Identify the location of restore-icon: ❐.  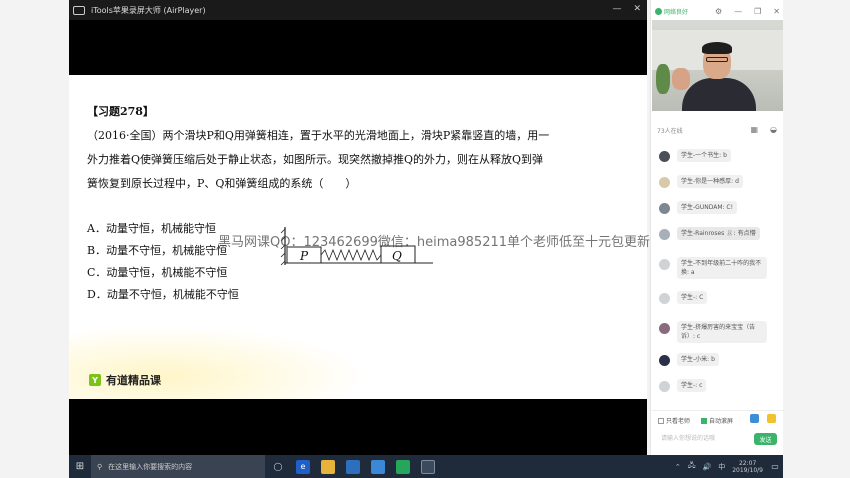
(757, 11).